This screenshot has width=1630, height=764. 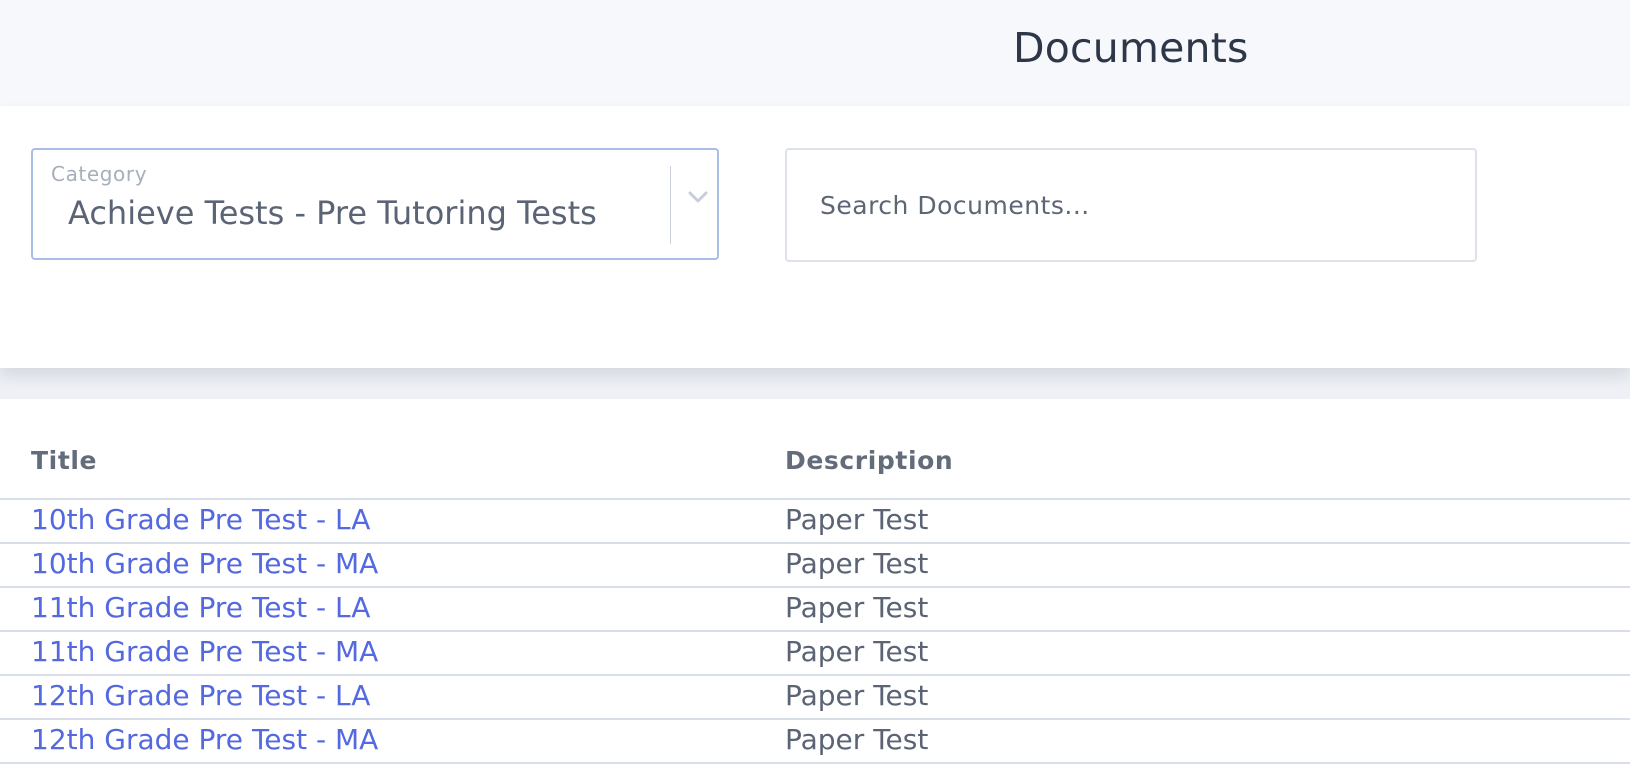 I want to click on table-row: 11th Grade Pre Test - MA Paper Test, so click(x=815, y=654).